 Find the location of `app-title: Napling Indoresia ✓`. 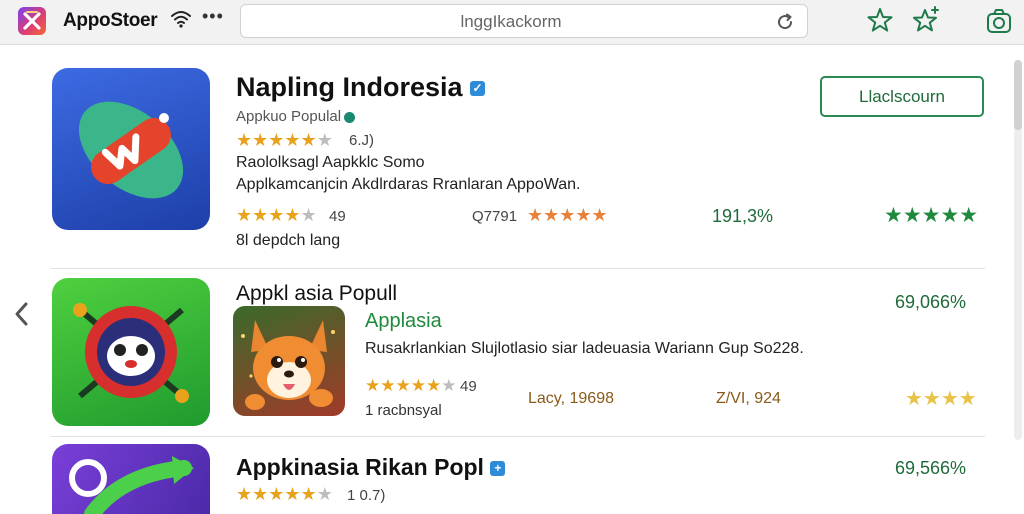

app-title: Napling Indoresia ✓ is located at coordinates (361, 87).